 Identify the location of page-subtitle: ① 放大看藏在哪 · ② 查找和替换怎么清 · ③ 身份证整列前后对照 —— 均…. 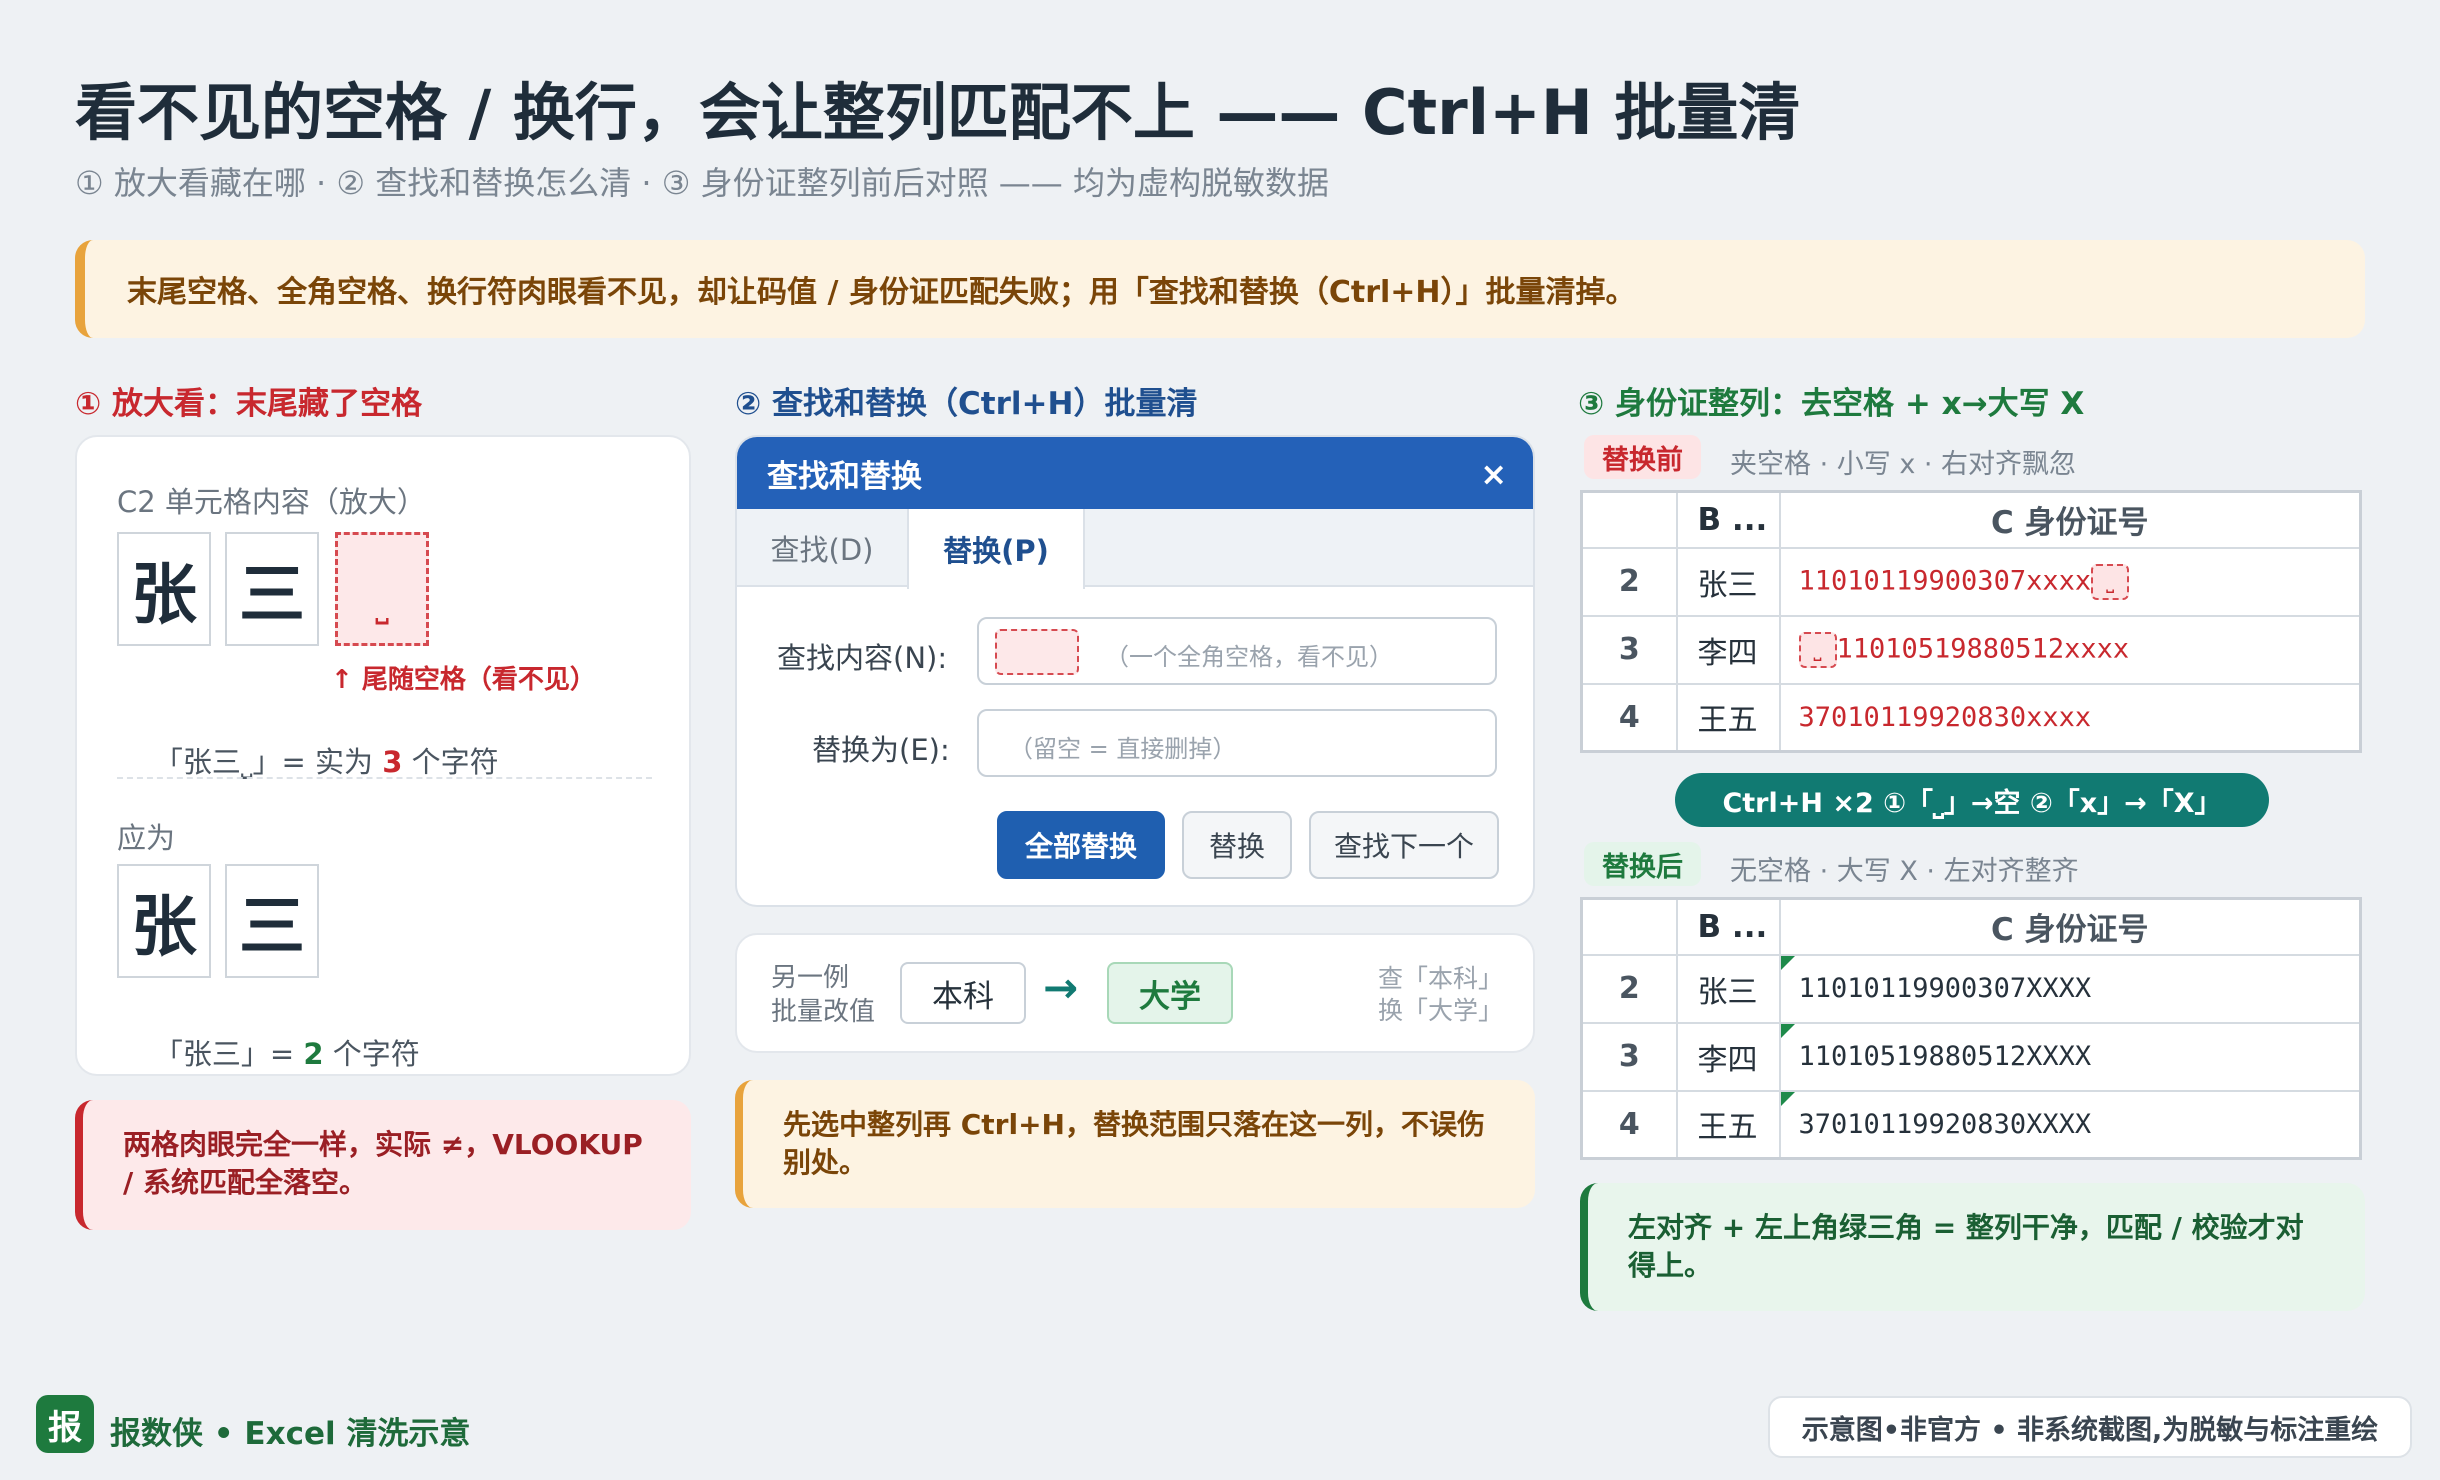
(702, 183).